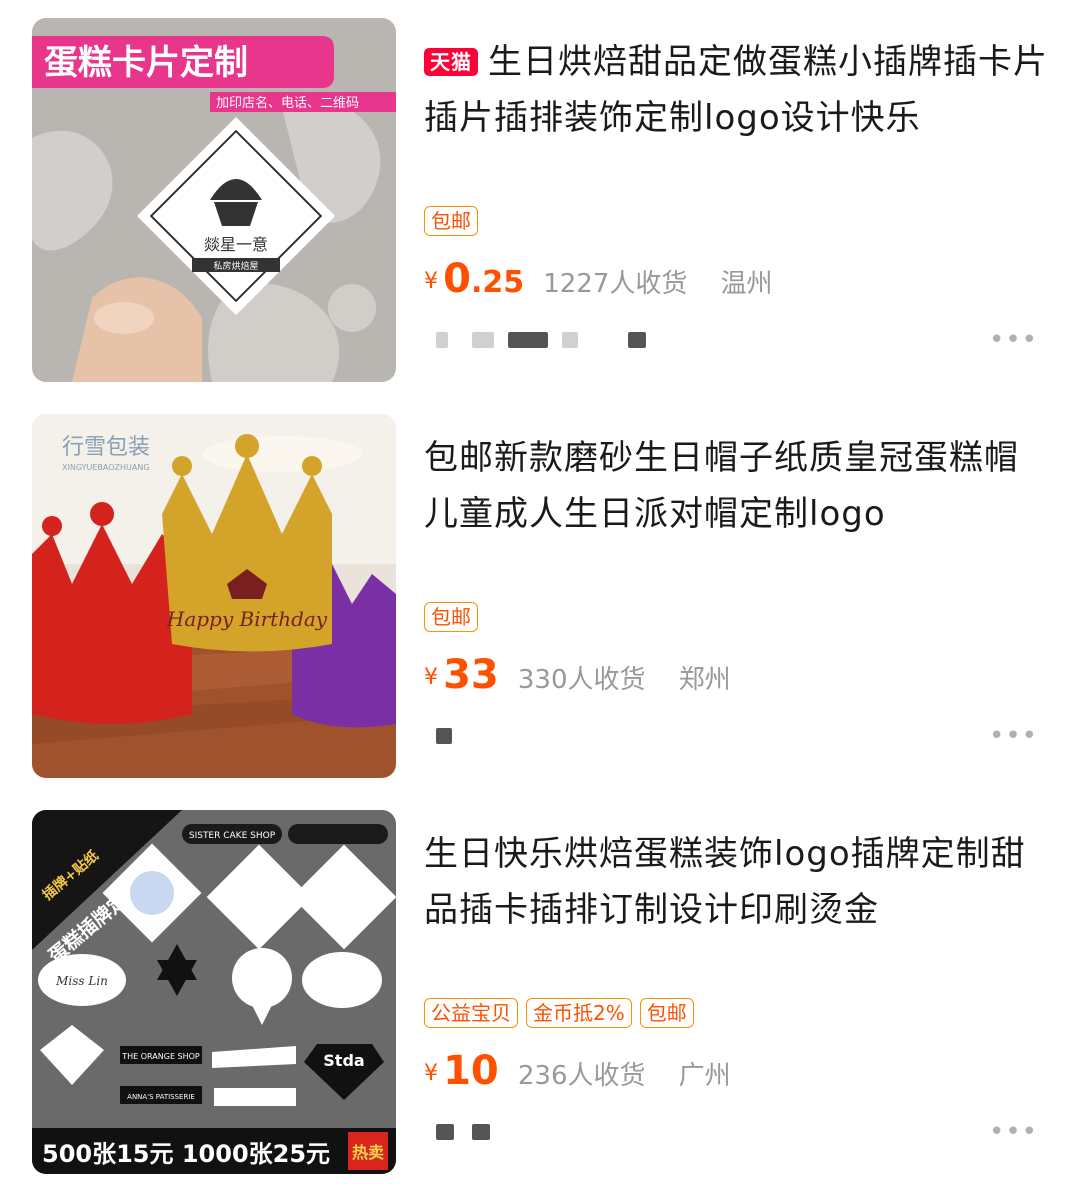 The image size is (1079, 1188). What do you see at coordinates (471, 1013) in the screenshot?
I see `tag-charity: 公益宝贝` at bounding box center [471, 1013].